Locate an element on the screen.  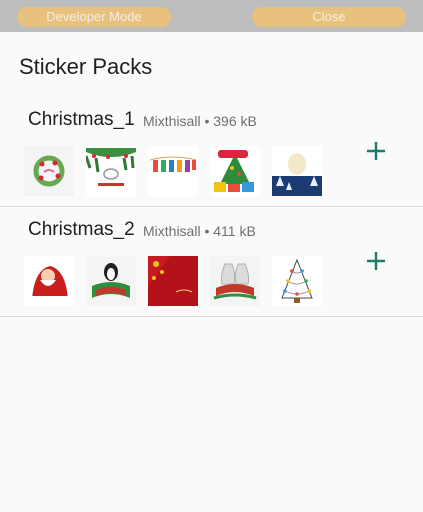
xmas-snow-scene-icon is located at coordinates (297, 171).